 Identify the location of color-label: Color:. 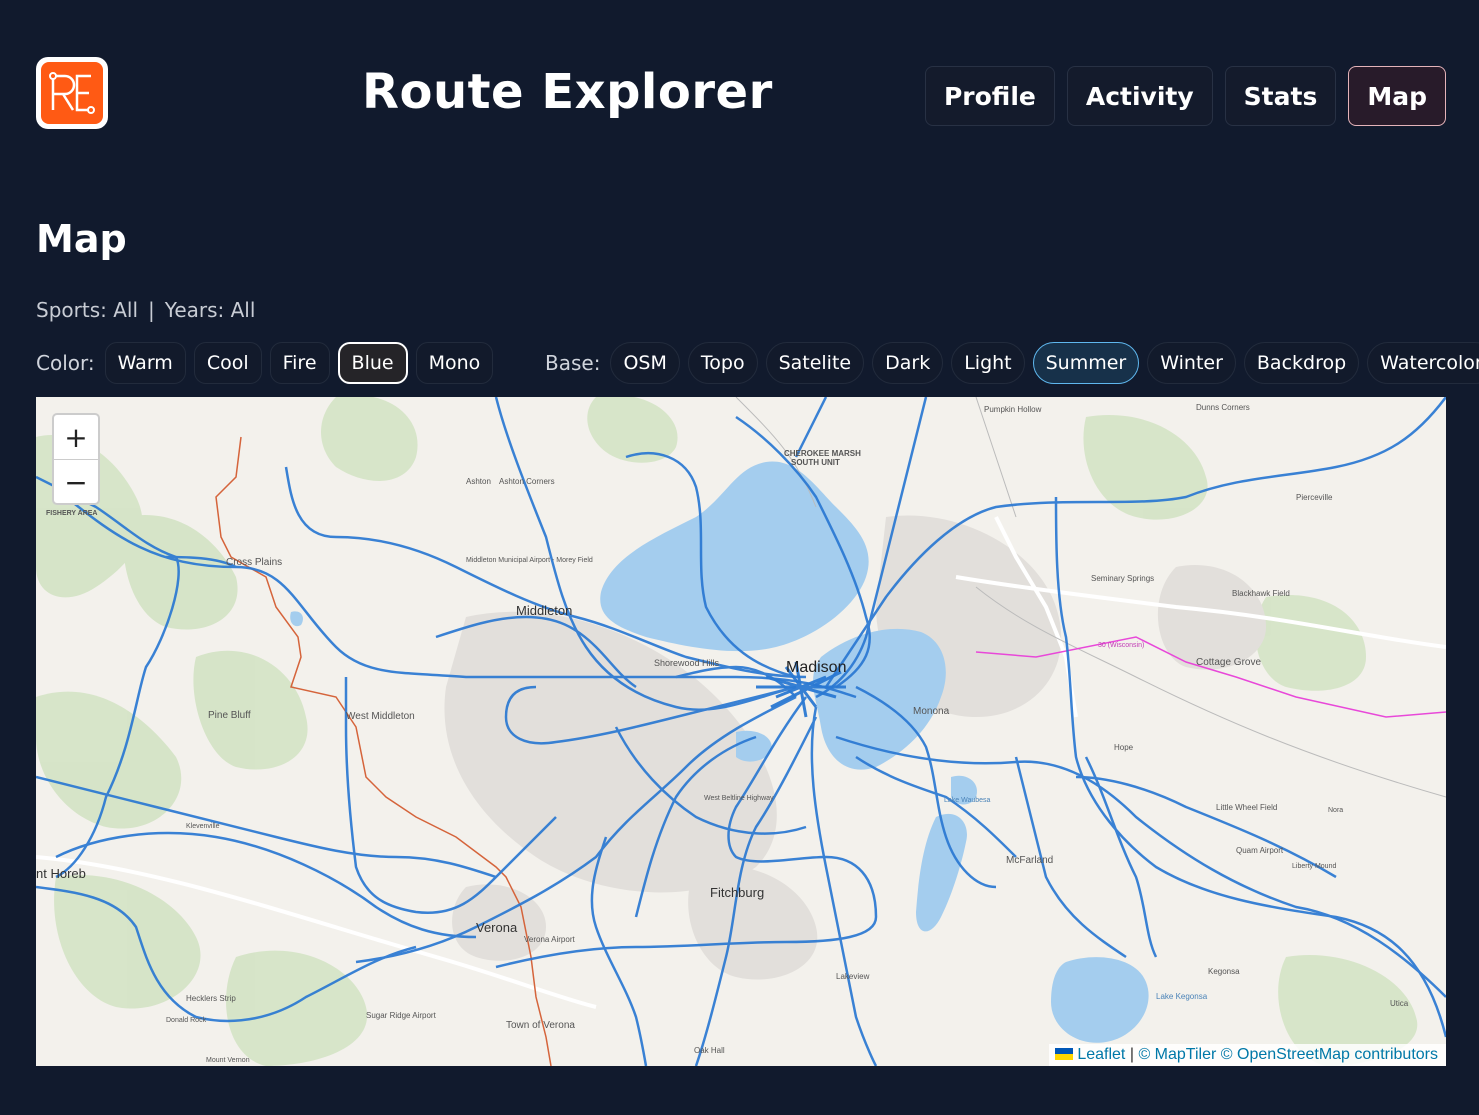
(65, 363).